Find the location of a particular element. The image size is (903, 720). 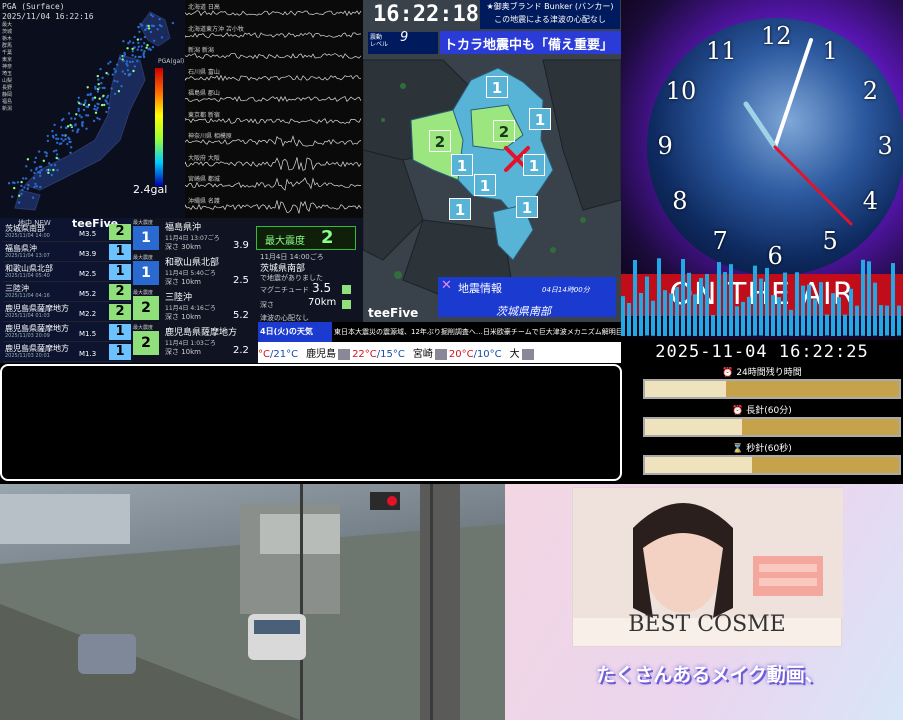

weather-city: 鹿児島 22°C/15°C is located at coordinates (355, 352).